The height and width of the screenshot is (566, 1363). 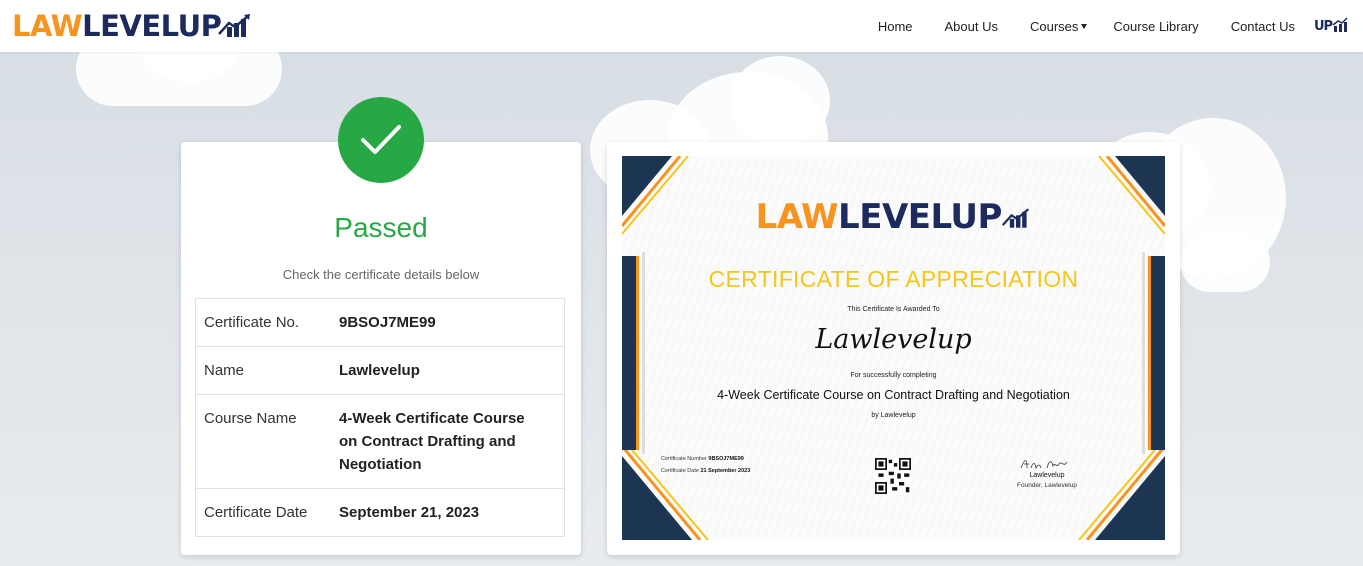 I want to click on nav-courses: Courses, so click(x=1059, y=26).